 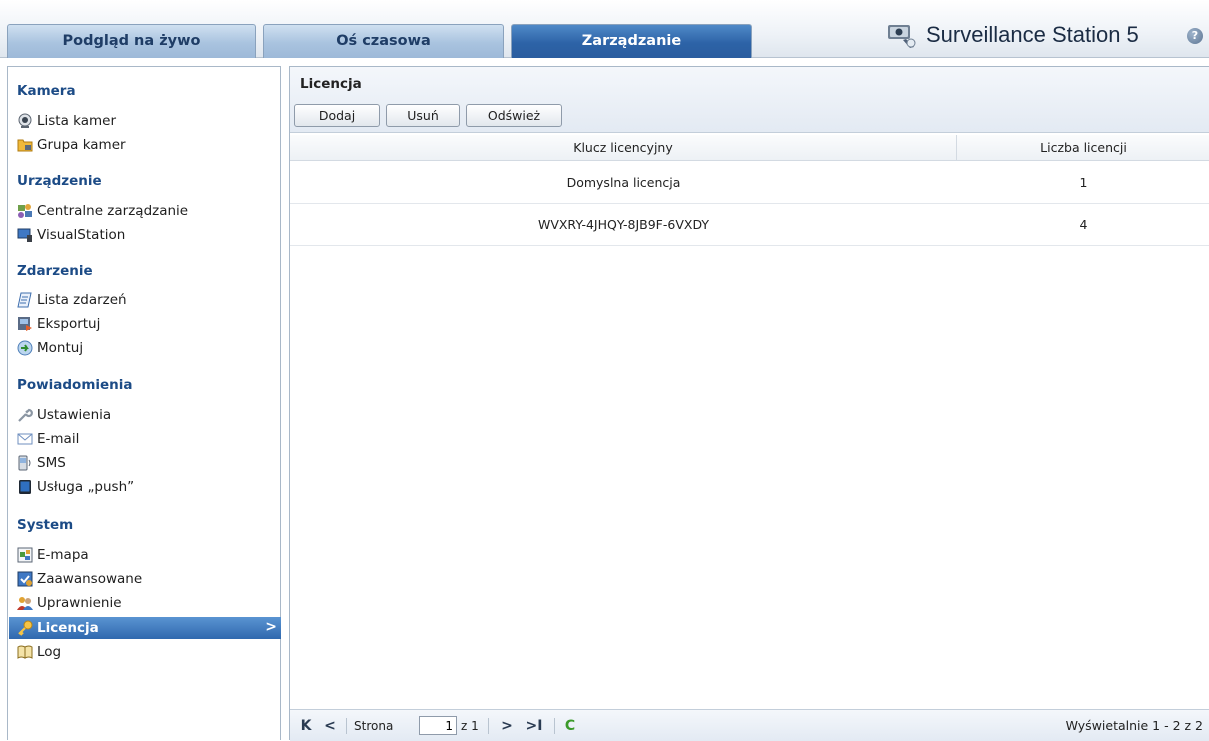 I want to click on display-summary: Wyświetalnie 1 - 2 z 2, so click(x=1134, y=725).